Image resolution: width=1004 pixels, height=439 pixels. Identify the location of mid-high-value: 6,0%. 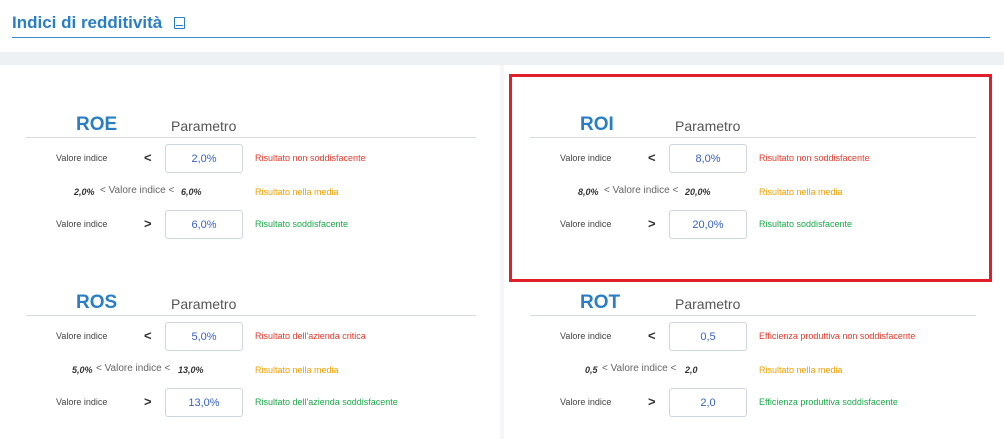
(191, 192).